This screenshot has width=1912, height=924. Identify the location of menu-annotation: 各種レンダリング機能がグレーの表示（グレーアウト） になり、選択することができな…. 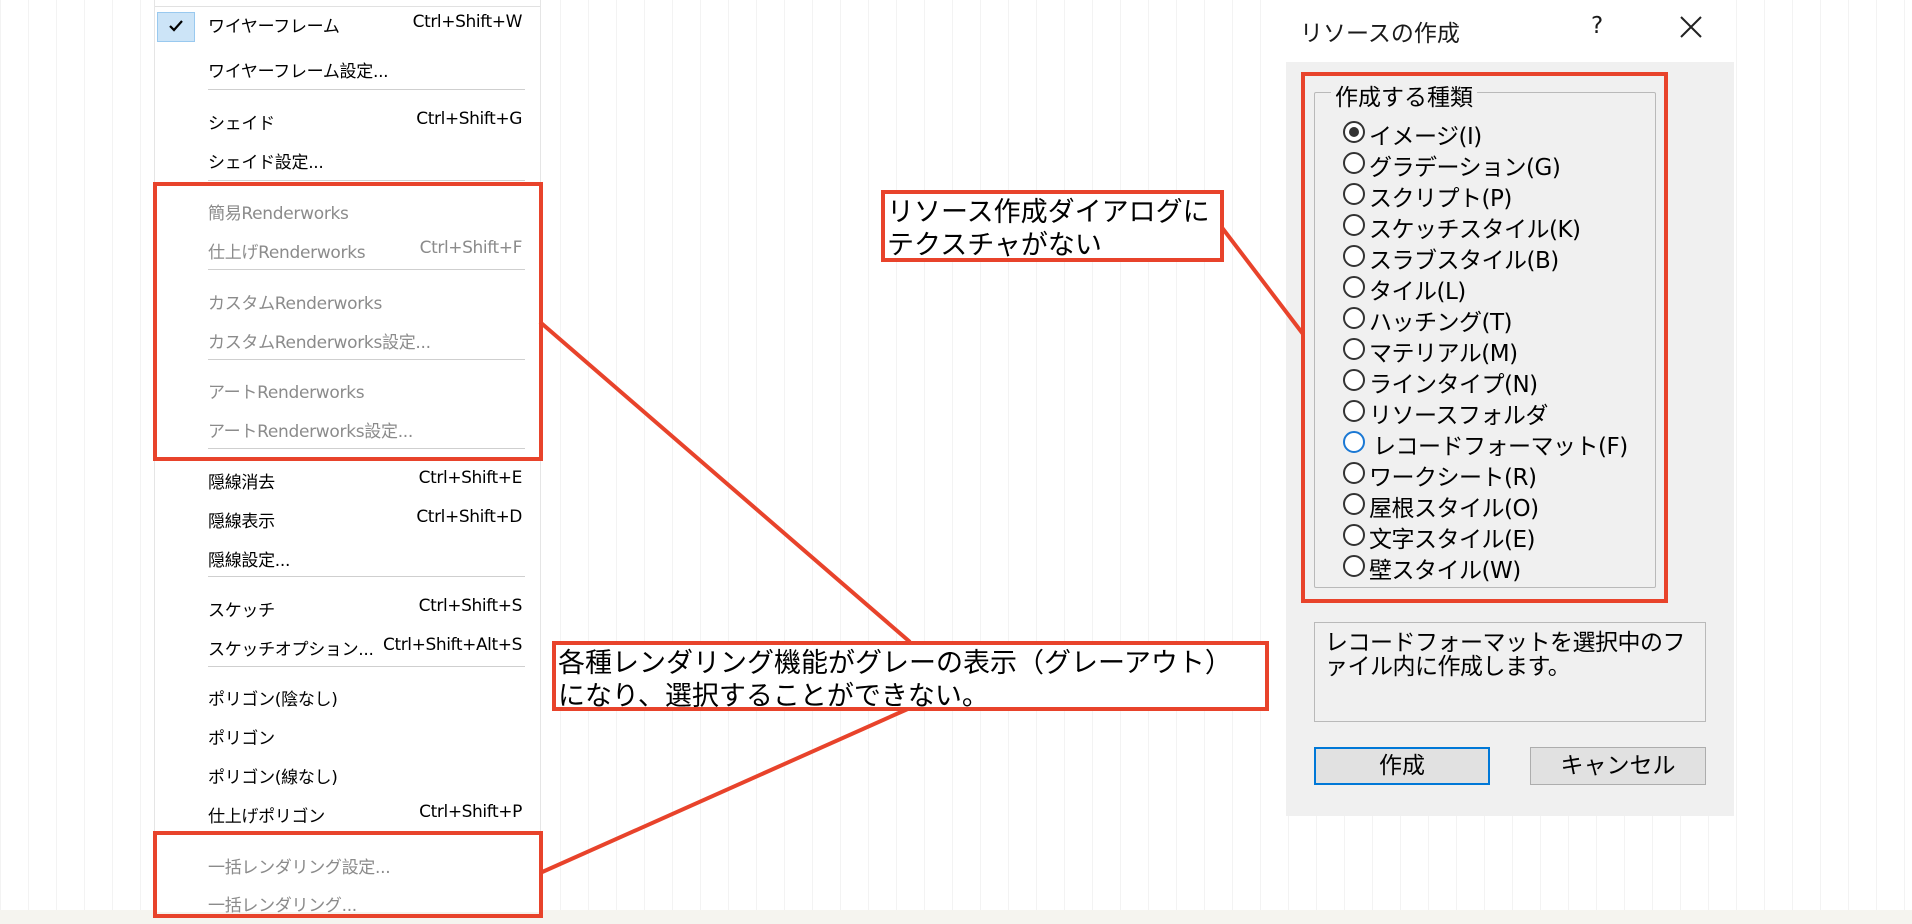
(910, 676).